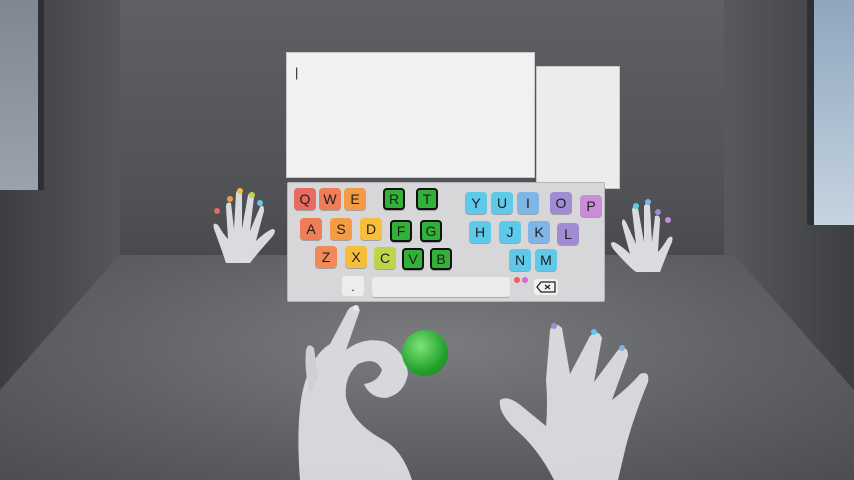 The height and width of the screenshot is (480, 854). What do you see at coordinates (446, 242) in the screenshot?
I see `virtual-keyboard: . QWERT YUIOP ASDFG HJKL ZXCVB NM` at bounding box center [446, 242].